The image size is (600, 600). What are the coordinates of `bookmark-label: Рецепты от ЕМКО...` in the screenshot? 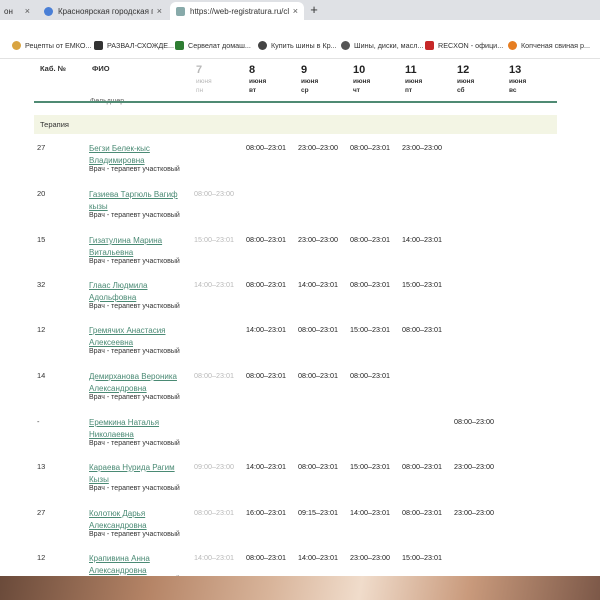 It's located at (58, 45).